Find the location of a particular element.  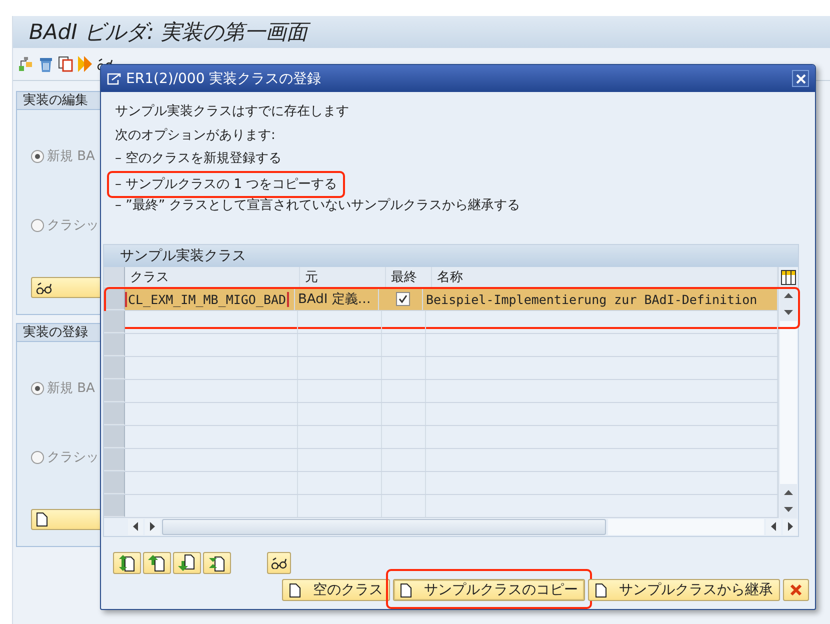

hierarchy-icon is located at coordinates (26, 64).